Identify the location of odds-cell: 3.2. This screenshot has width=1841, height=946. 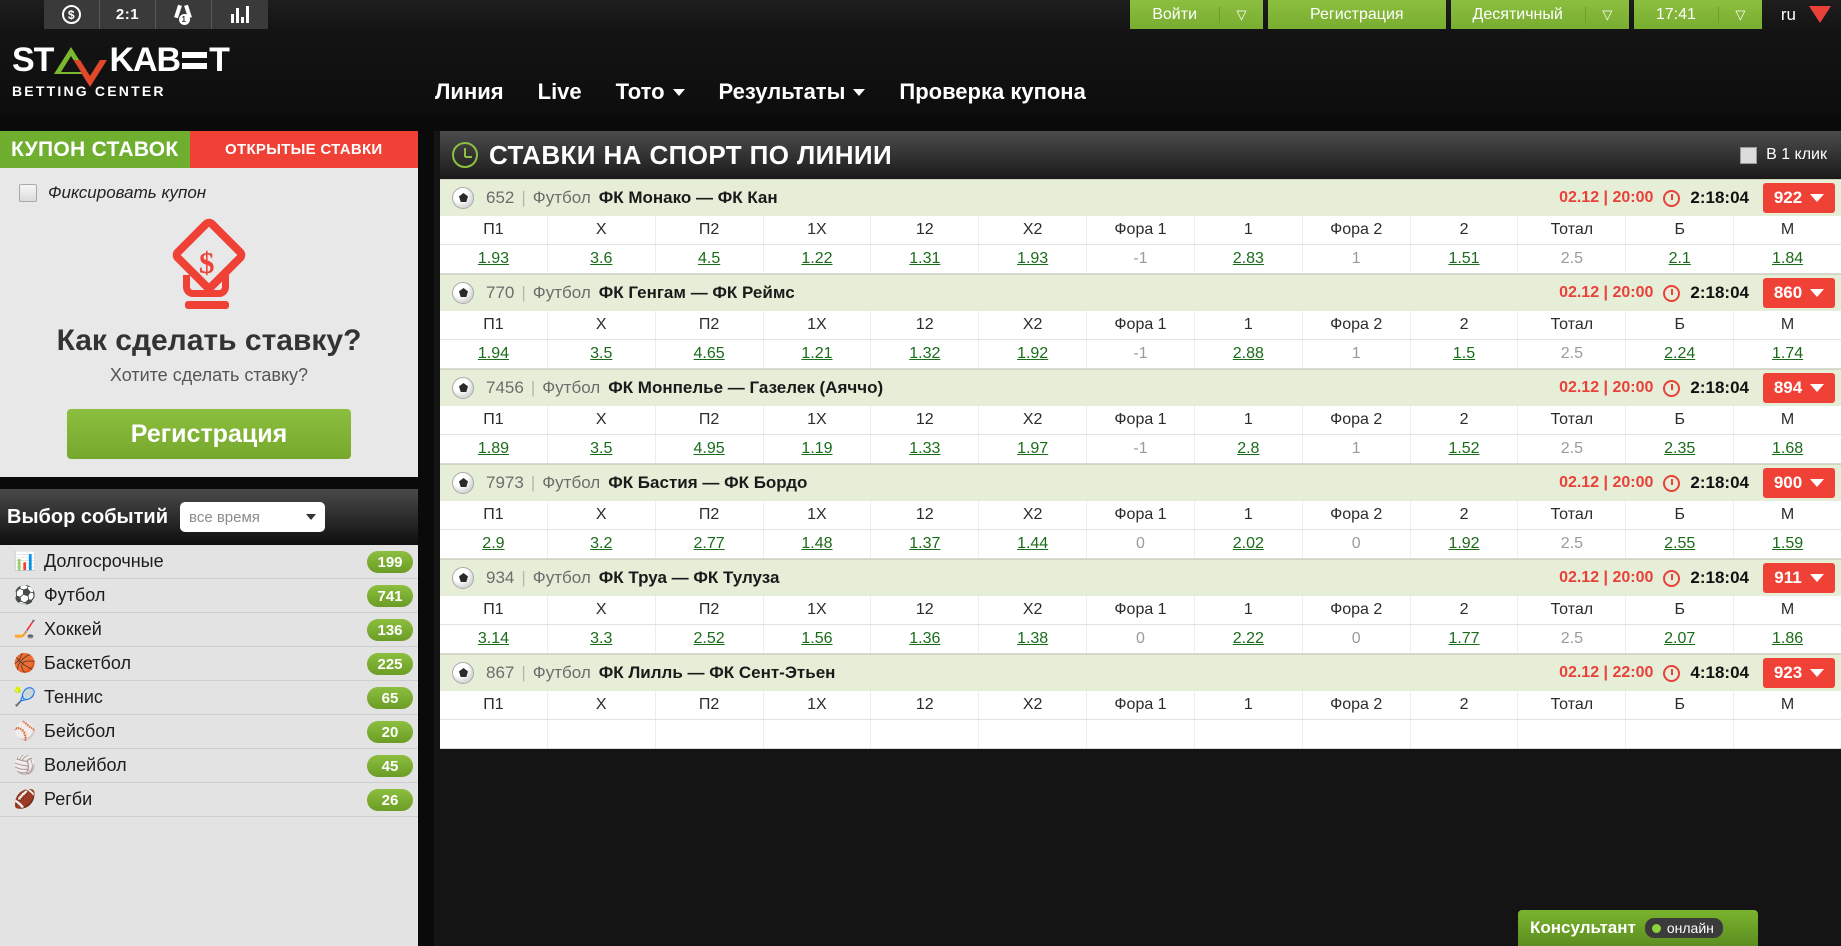
(602, 544).